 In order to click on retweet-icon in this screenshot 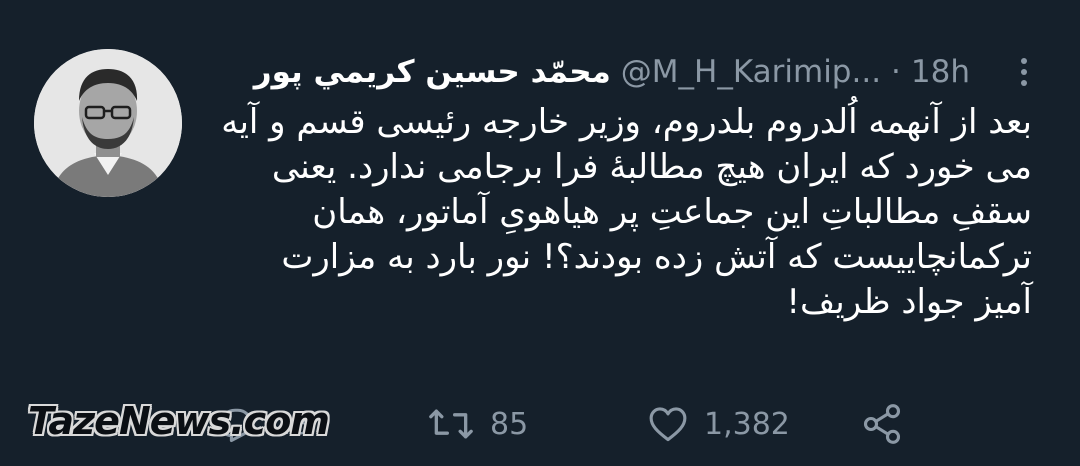, I will do `click(451, 424)`.